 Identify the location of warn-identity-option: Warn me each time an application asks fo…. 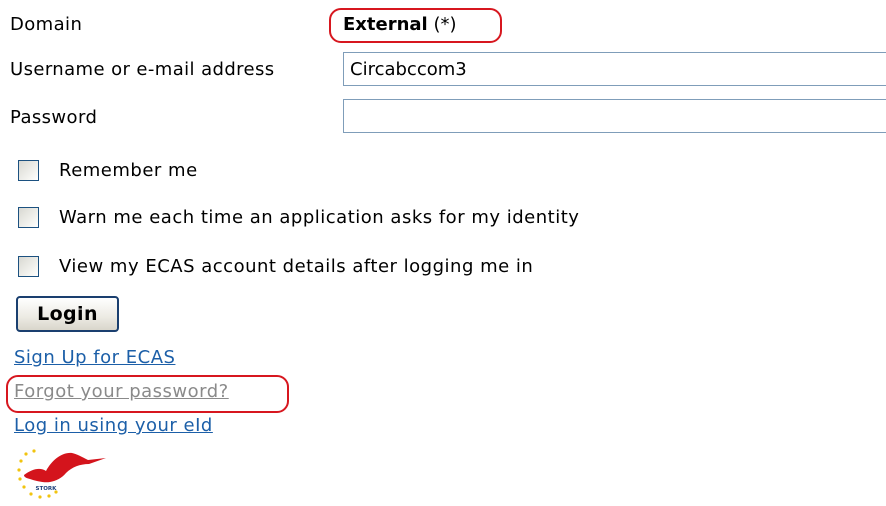
(298, 217).